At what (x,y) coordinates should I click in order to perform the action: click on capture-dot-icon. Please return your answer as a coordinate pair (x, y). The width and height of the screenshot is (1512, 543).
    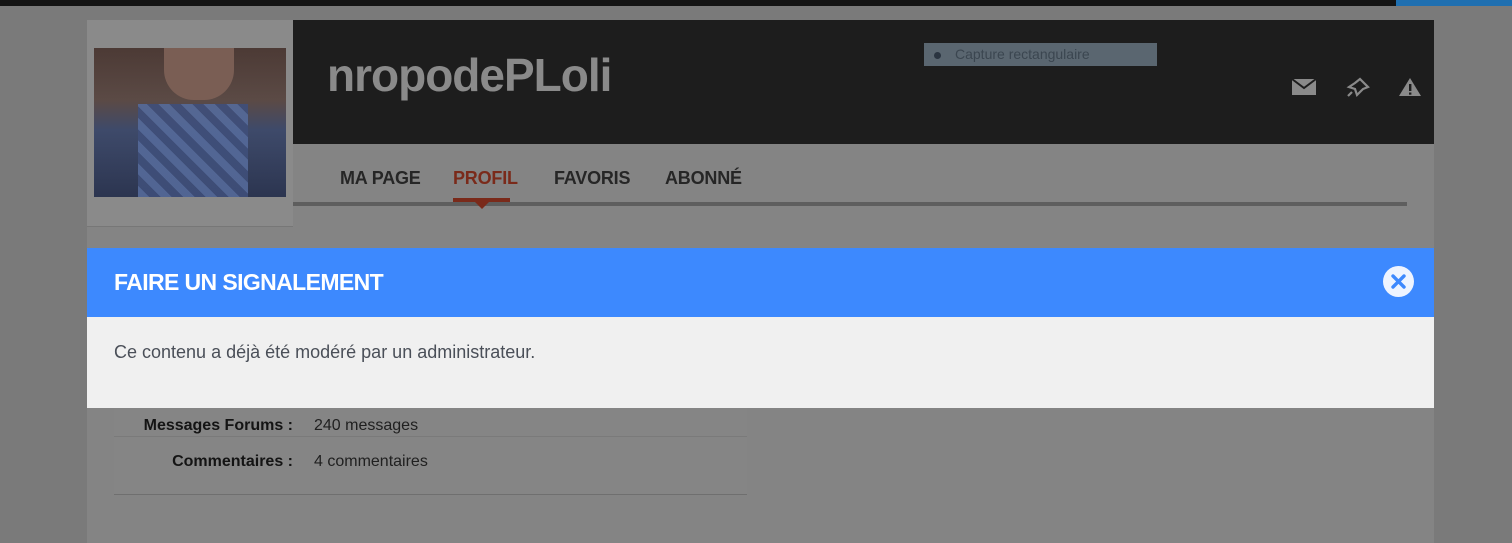
    Looking at the image, I should click on (937, 55).